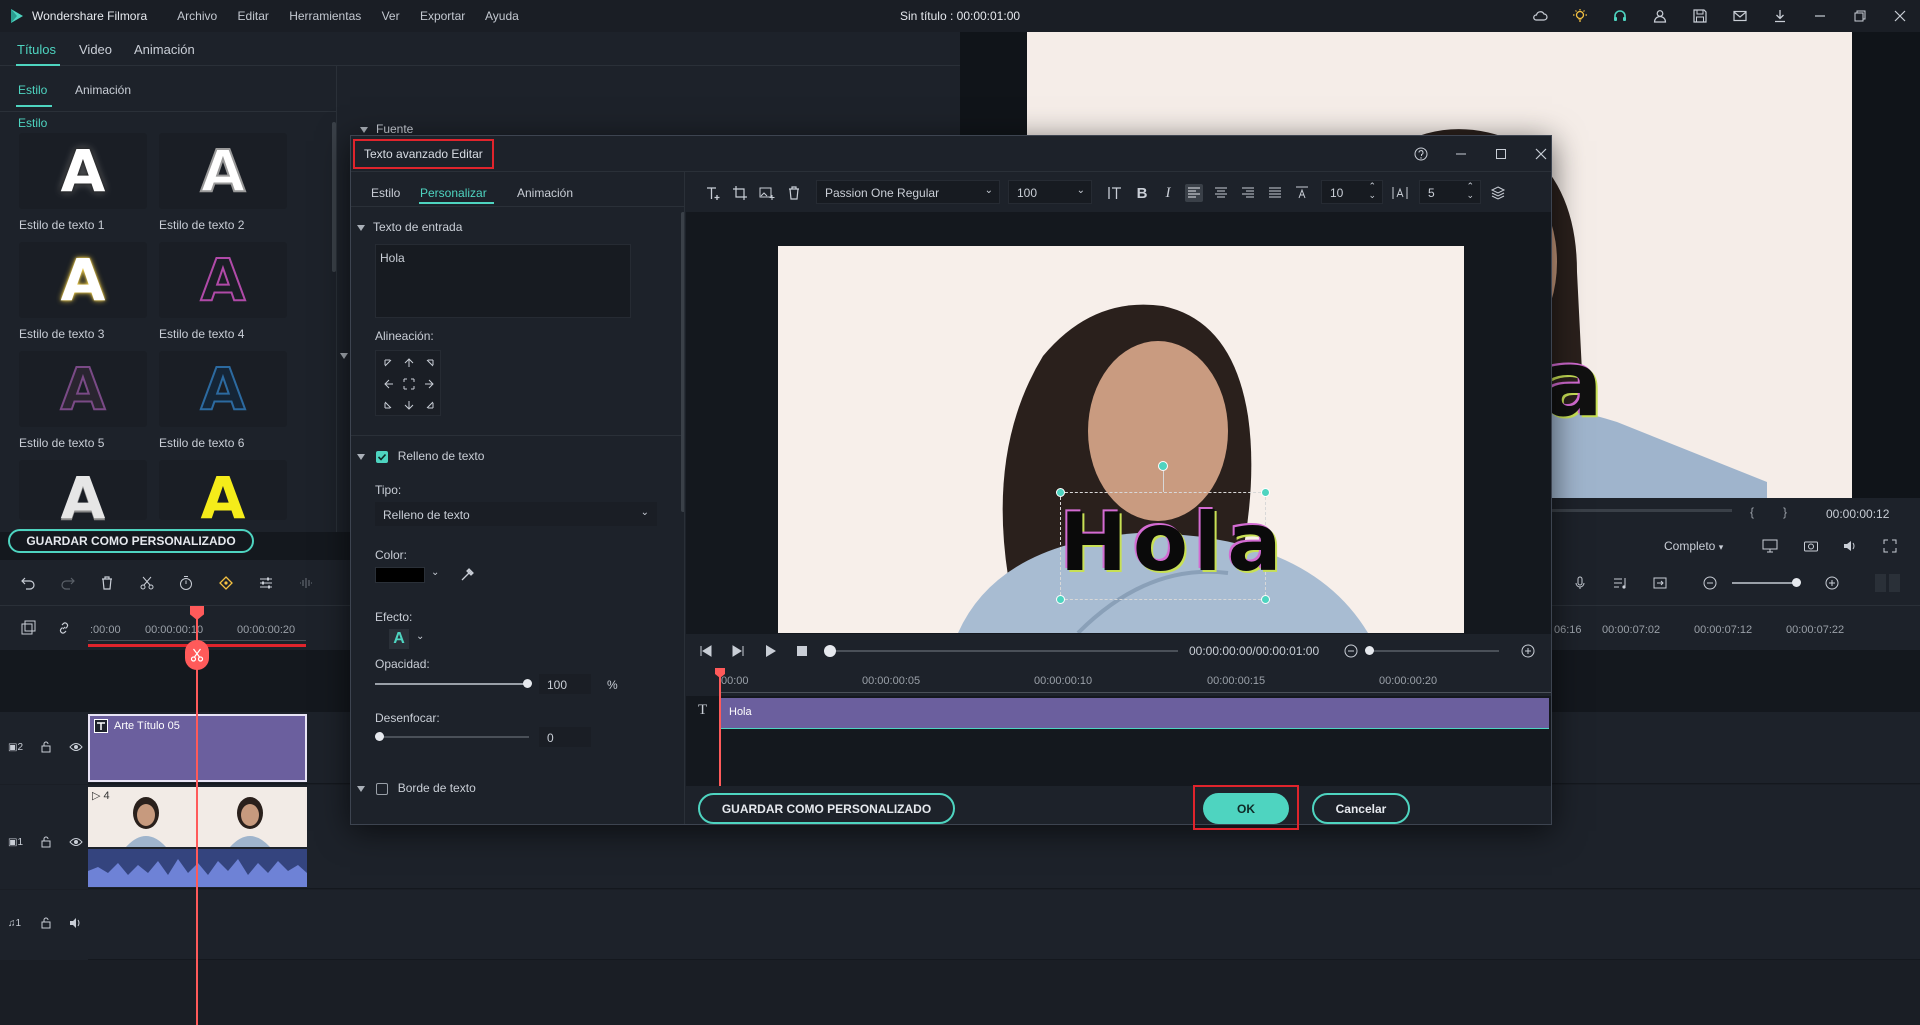 This screenshot has height=1025, width=1920. I want to click on subtab-animacion: Animación, so click(103, 90).